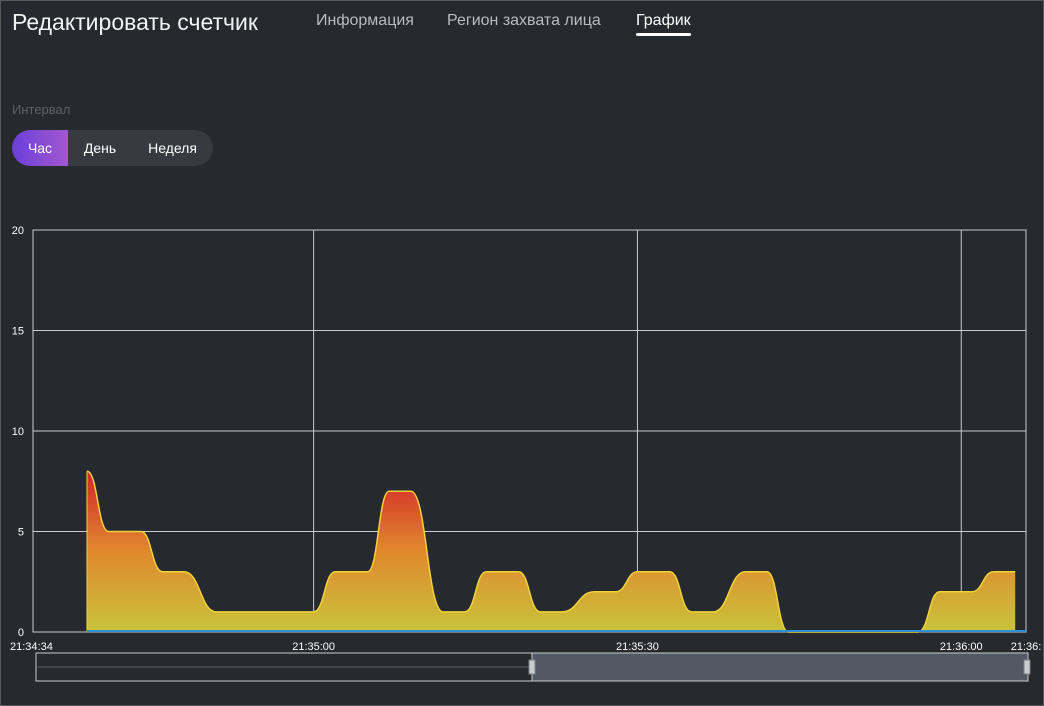 The height and width of the screenshot is (706, 1044). What do you see at coordinates (18, 231) in the screenshot?
I see `y-tick-label: 20` at bounding box center [18, 231].